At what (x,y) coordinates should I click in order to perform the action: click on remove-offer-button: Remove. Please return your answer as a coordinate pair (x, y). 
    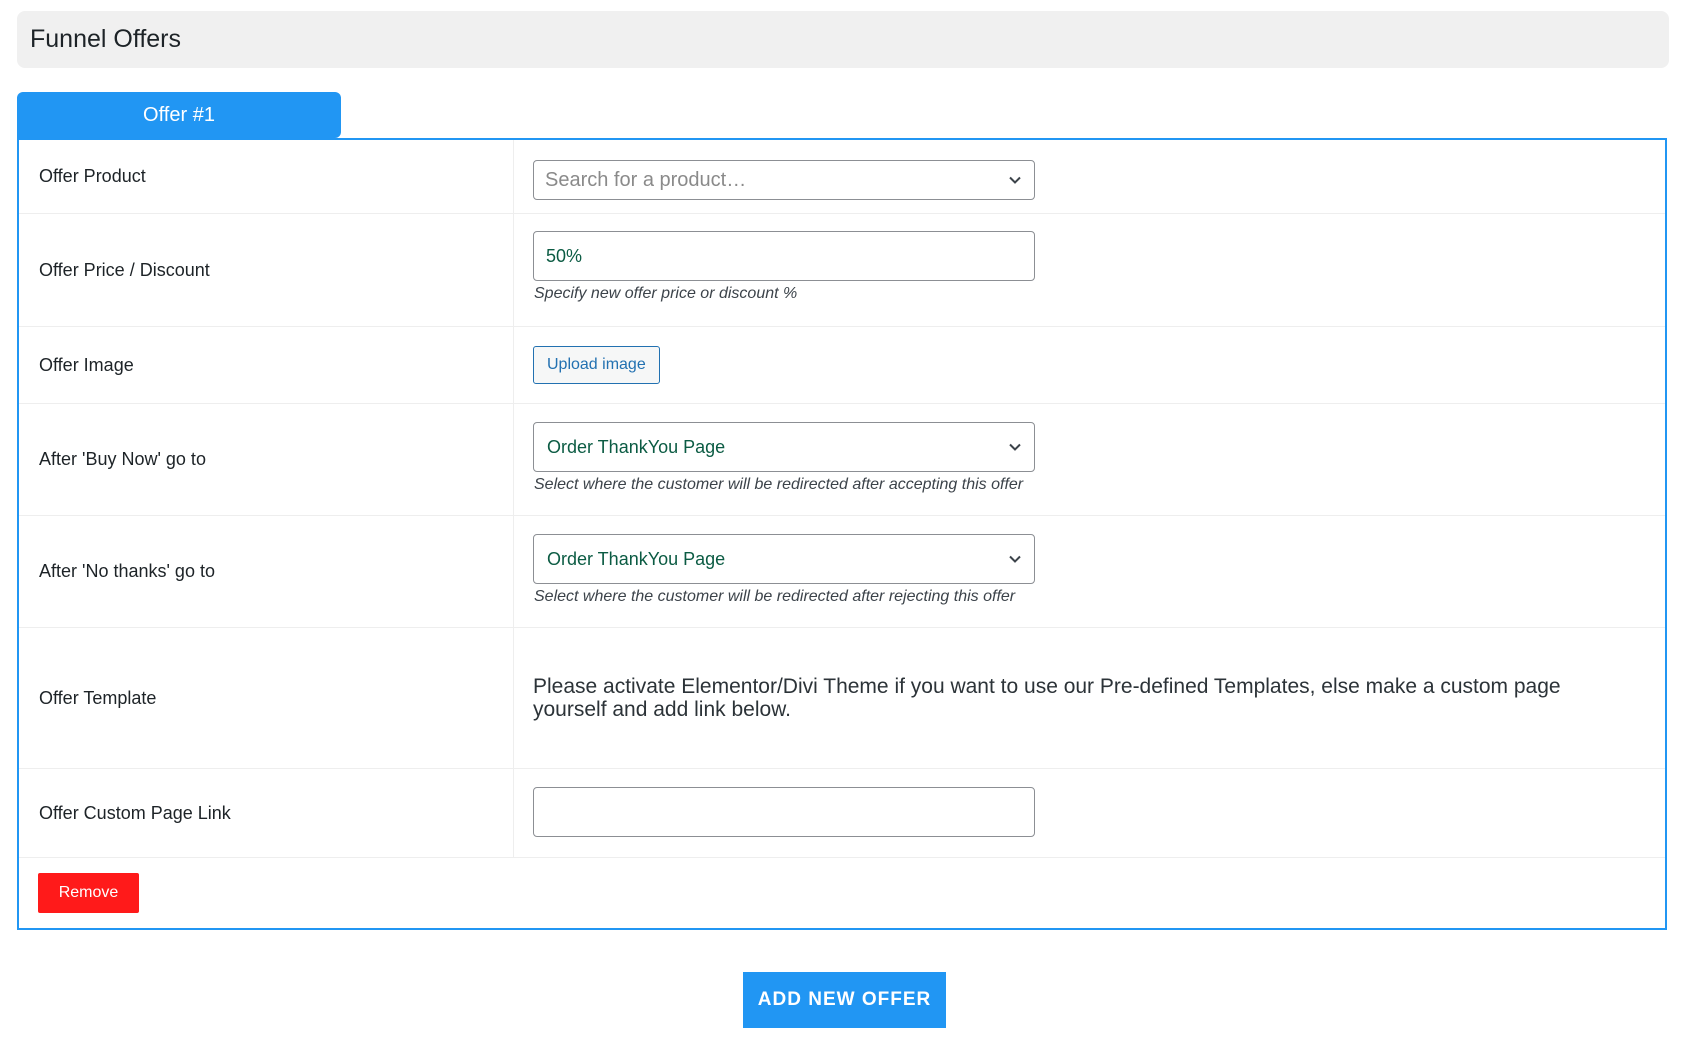
    Looking at the image, I should click on (88, 893).